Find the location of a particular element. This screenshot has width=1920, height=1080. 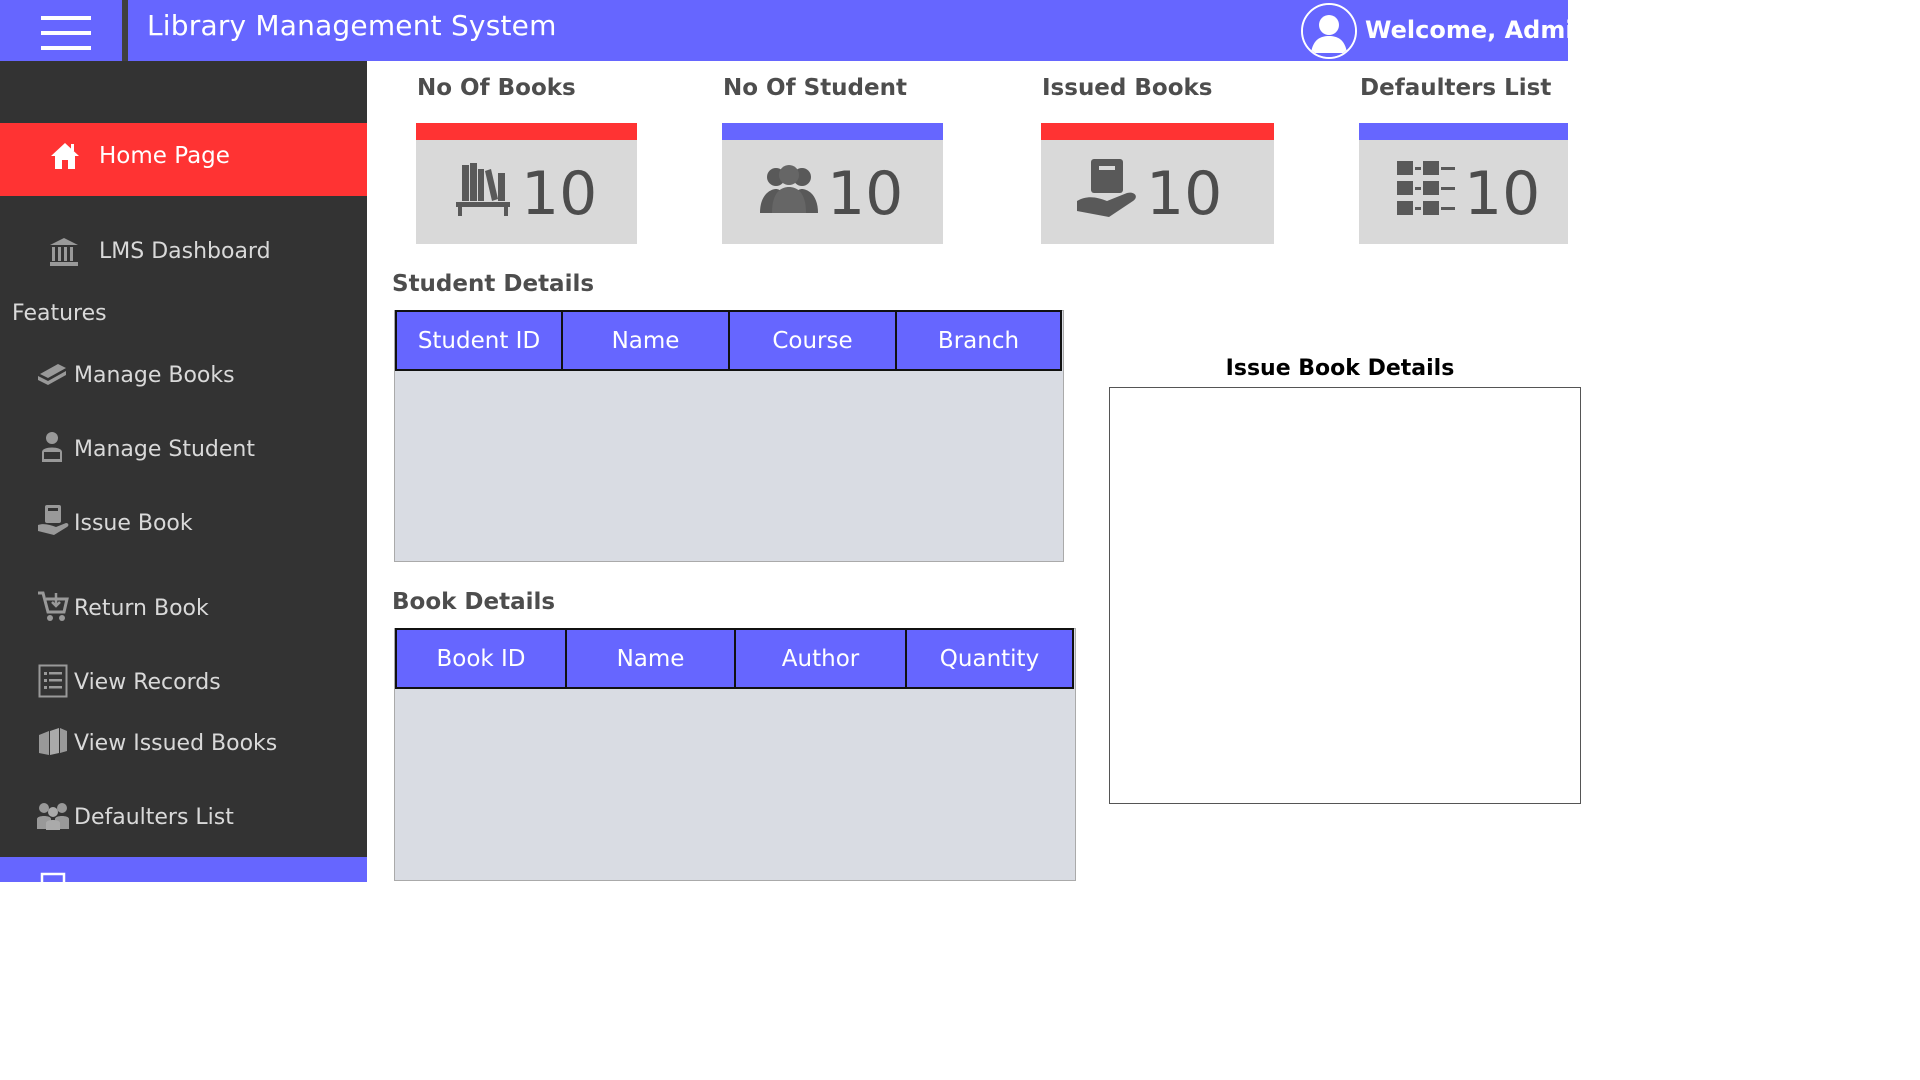

sidebar-item-label: Issue Book is located at coordinates (133, 523).